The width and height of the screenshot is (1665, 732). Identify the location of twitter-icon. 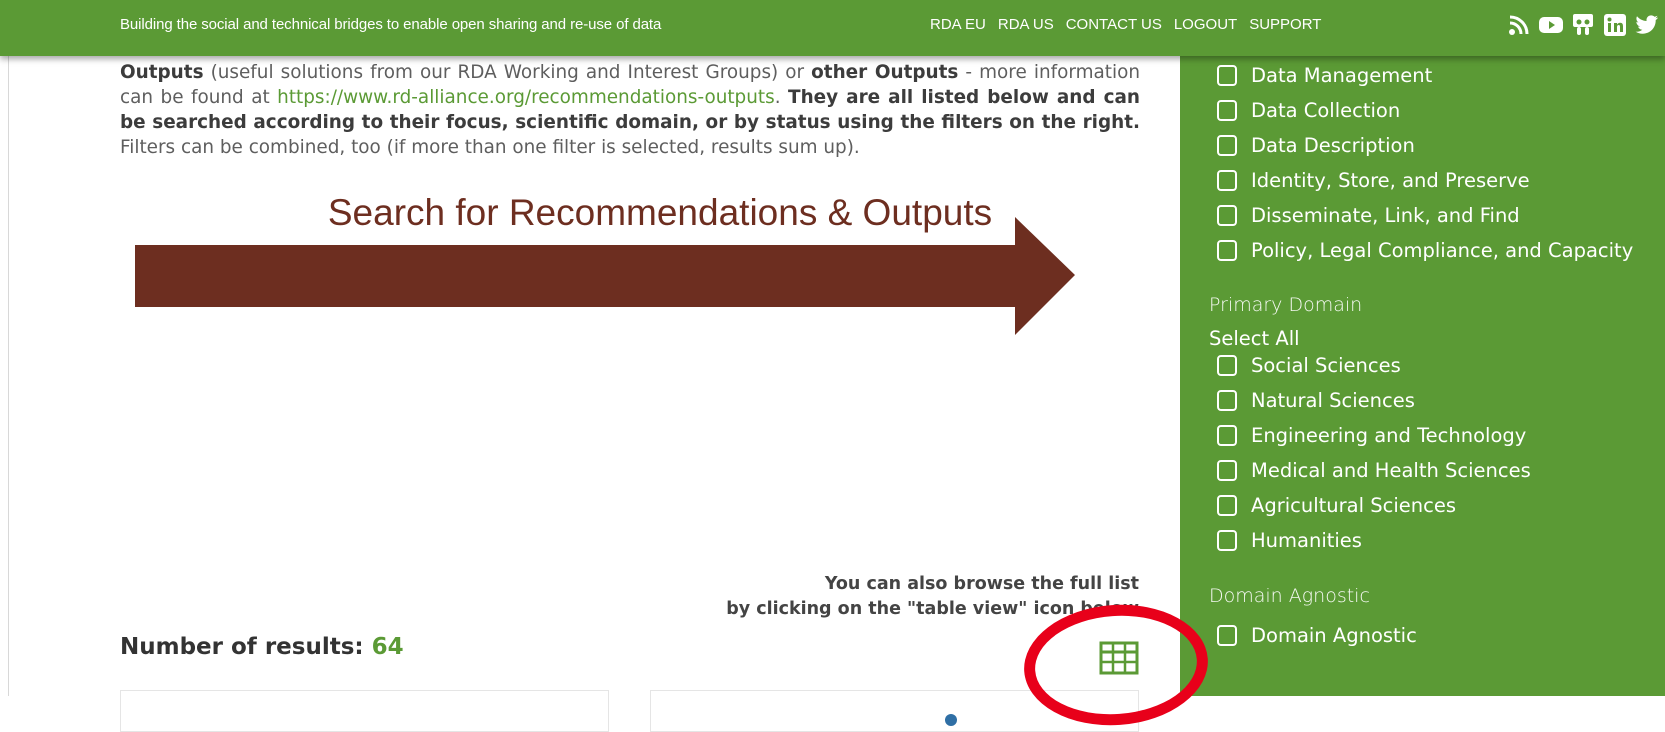
(1647, 25).